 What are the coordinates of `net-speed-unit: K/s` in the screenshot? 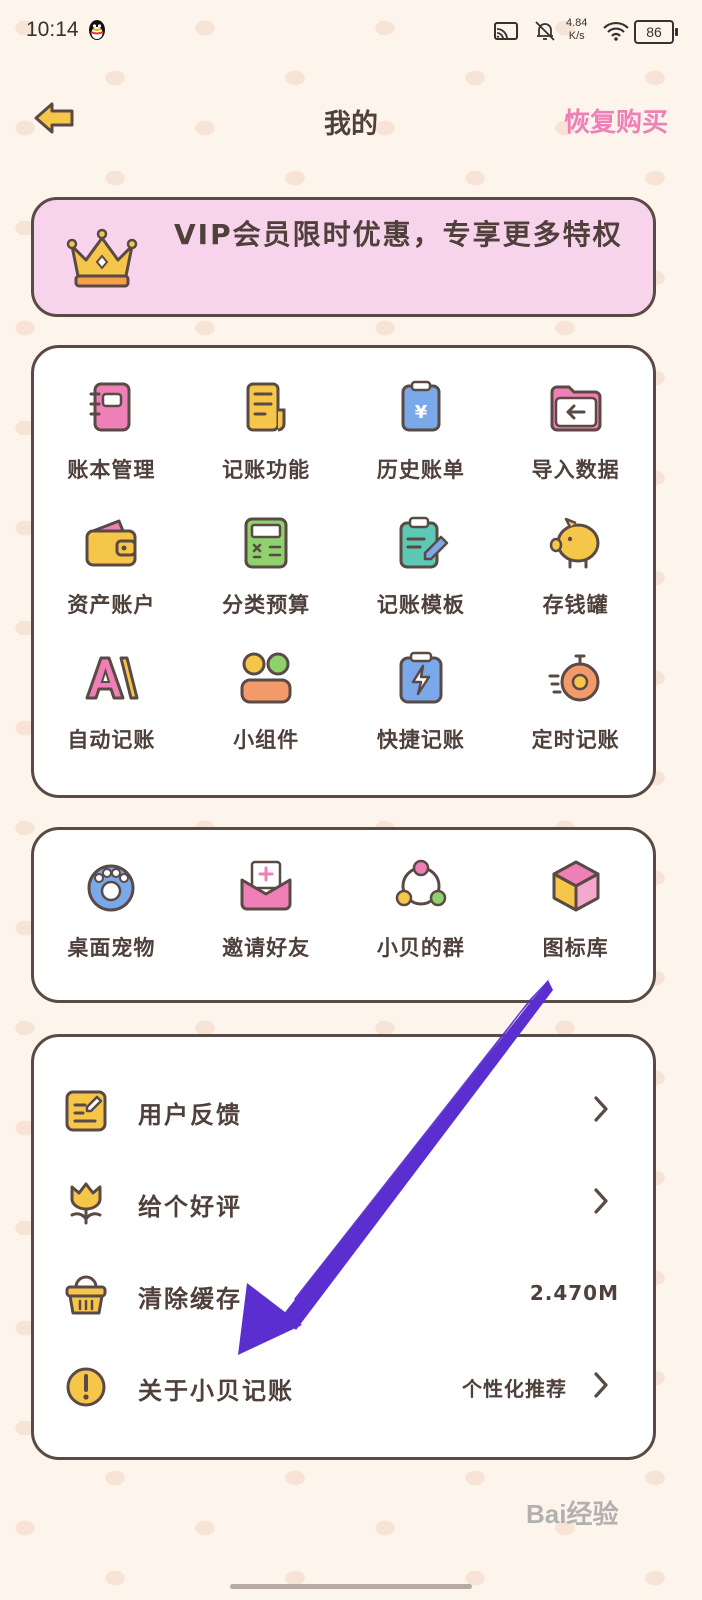 It's located at (576, 36).